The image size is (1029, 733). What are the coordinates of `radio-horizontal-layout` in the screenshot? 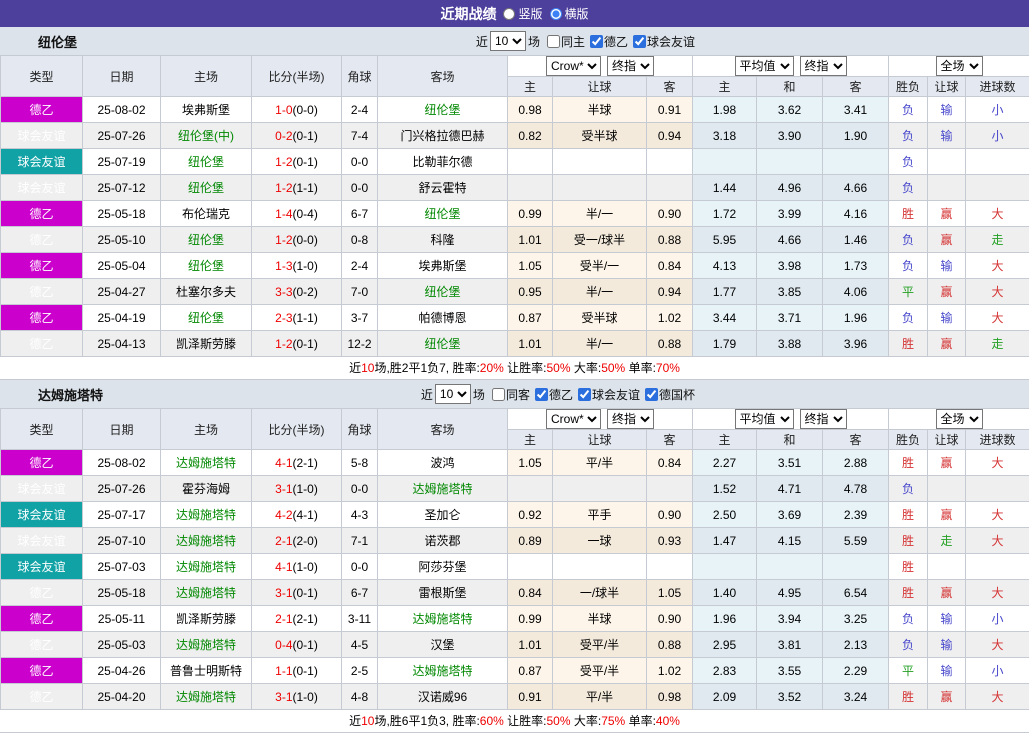 It's located at (556, 14).